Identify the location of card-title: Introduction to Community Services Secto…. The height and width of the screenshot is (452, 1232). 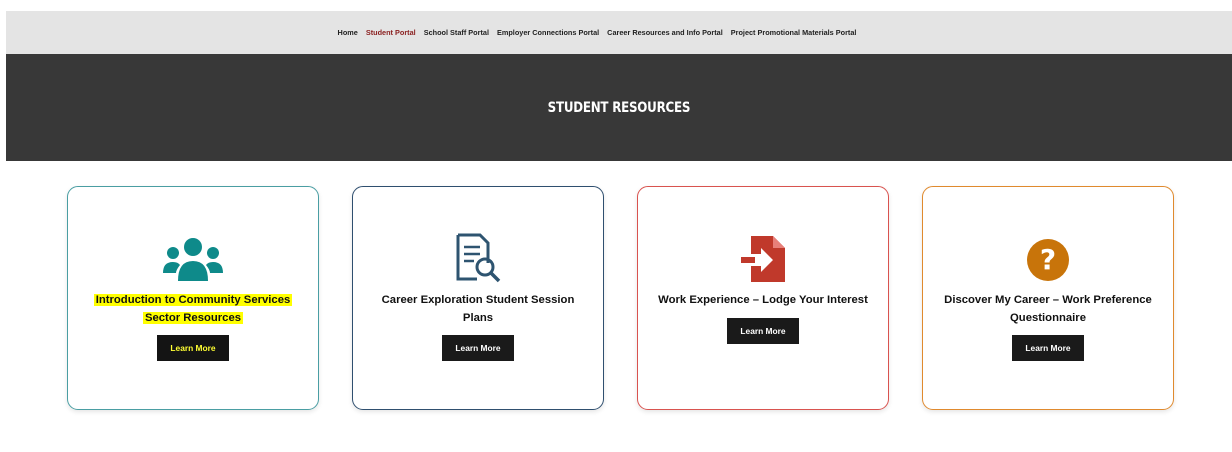
(193, 309).